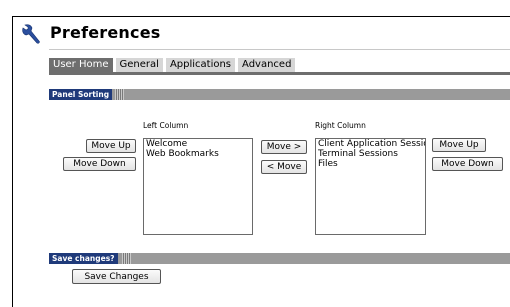  I want to click on panel-sorting-heading: Panel Sorting, so click(81, 94).